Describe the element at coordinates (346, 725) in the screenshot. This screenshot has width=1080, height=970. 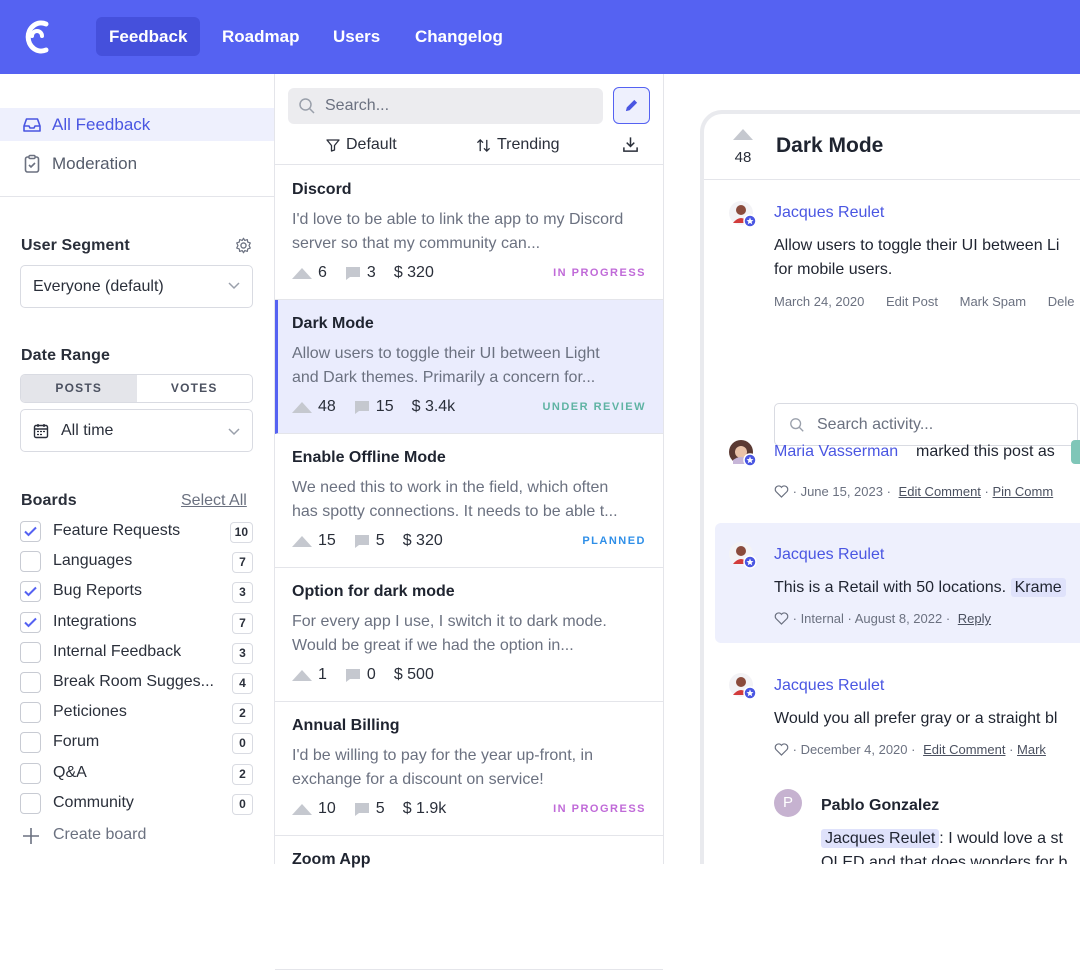
I see `post-card-title: Annual Billing` at that location.